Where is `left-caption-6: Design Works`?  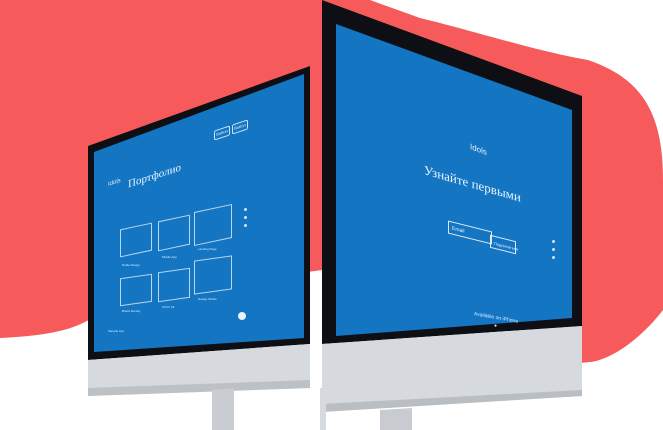 left-caption-6: Design Works is located at coordinates (207, 299).